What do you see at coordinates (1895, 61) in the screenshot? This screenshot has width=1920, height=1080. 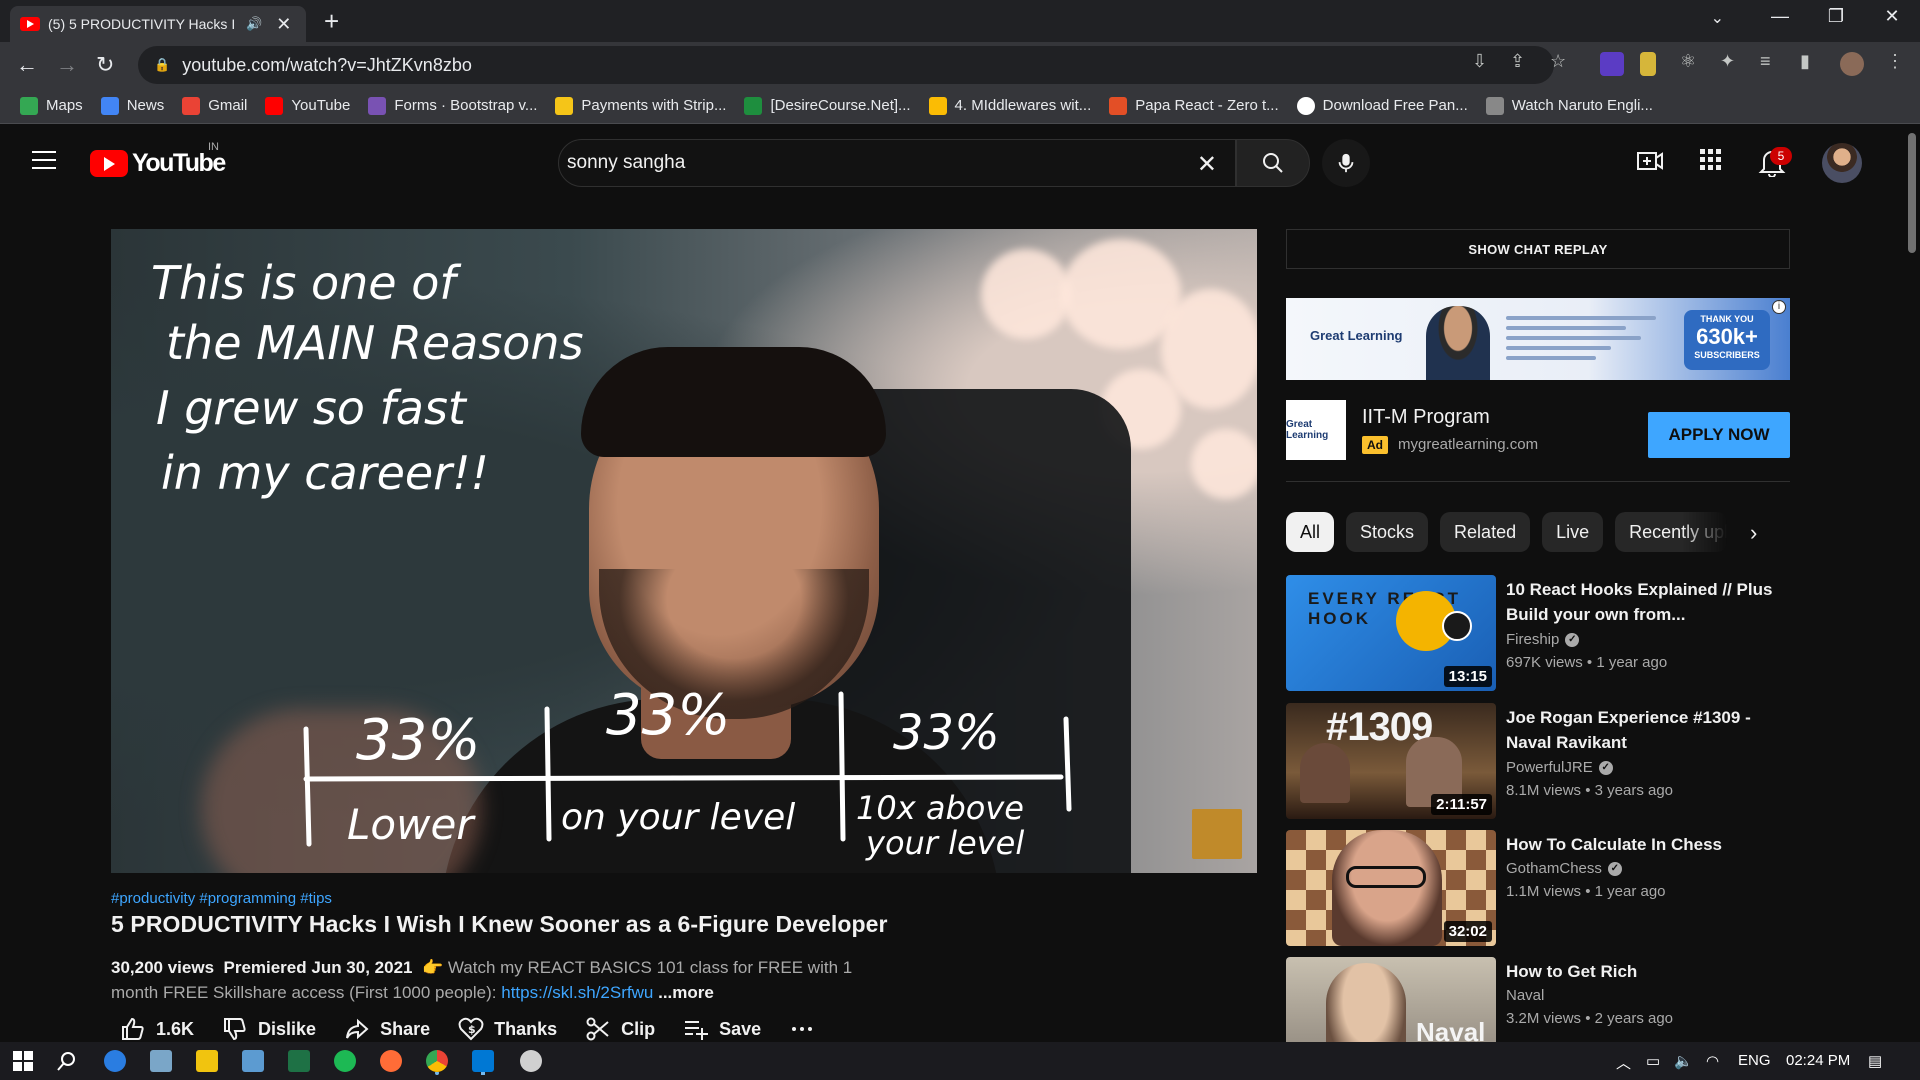 I see `menu-kebab-icon: ⋮` at bounding box center [1895, 61].